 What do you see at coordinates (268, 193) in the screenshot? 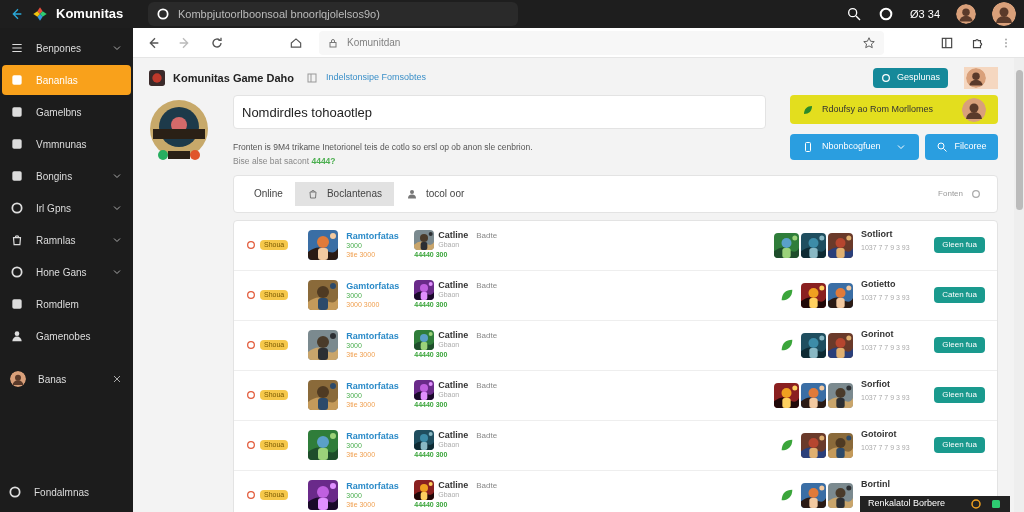
I see `tab: Online` at bounding box center [268, 193].